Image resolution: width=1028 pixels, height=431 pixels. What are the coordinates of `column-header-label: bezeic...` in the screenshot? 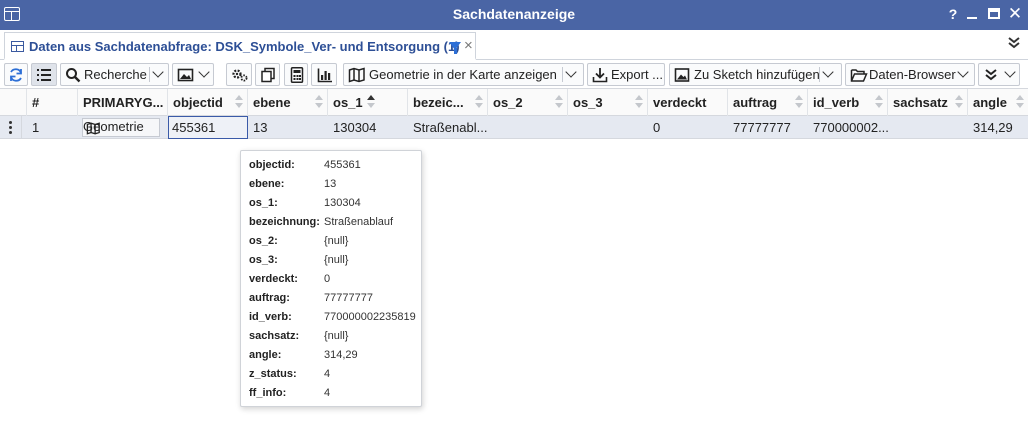 It's located at (438, 102).